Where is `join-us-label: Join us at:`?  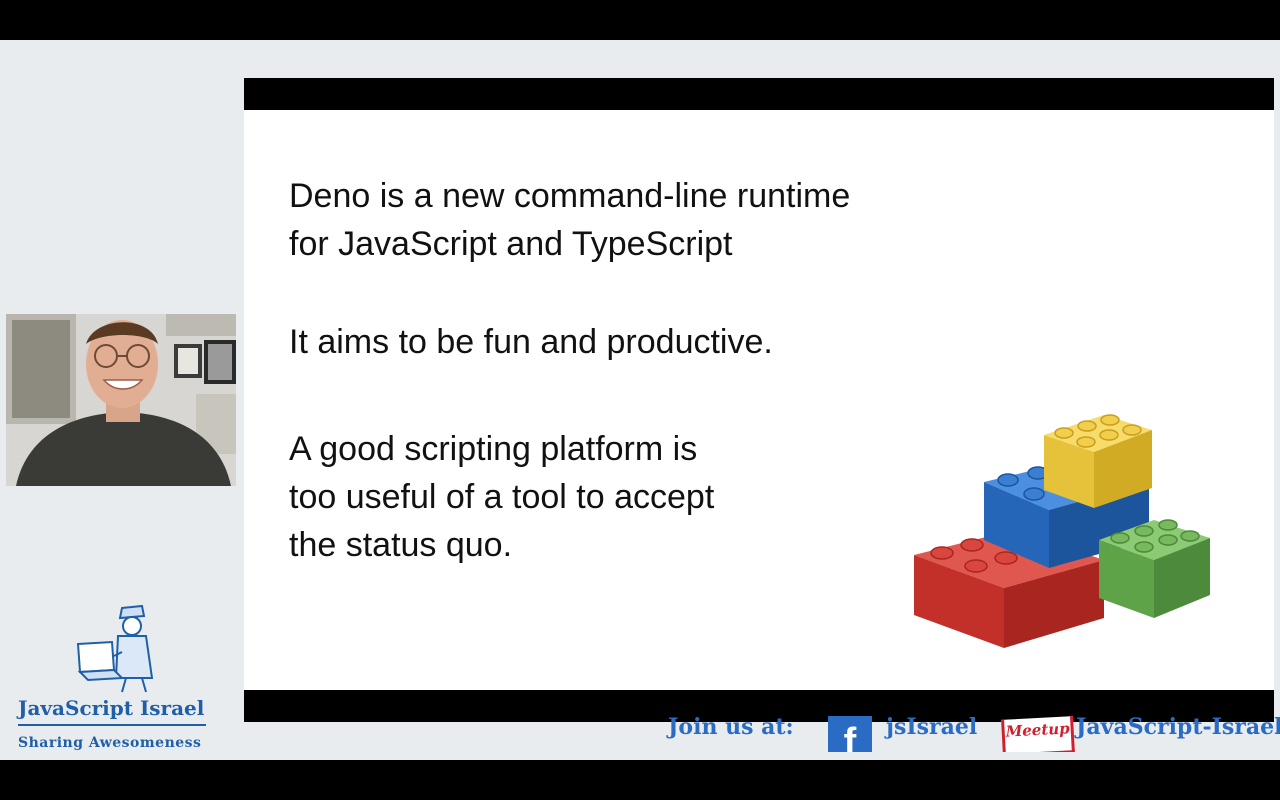 join-us-label: Join us at: is located at coordinates (731, 727).